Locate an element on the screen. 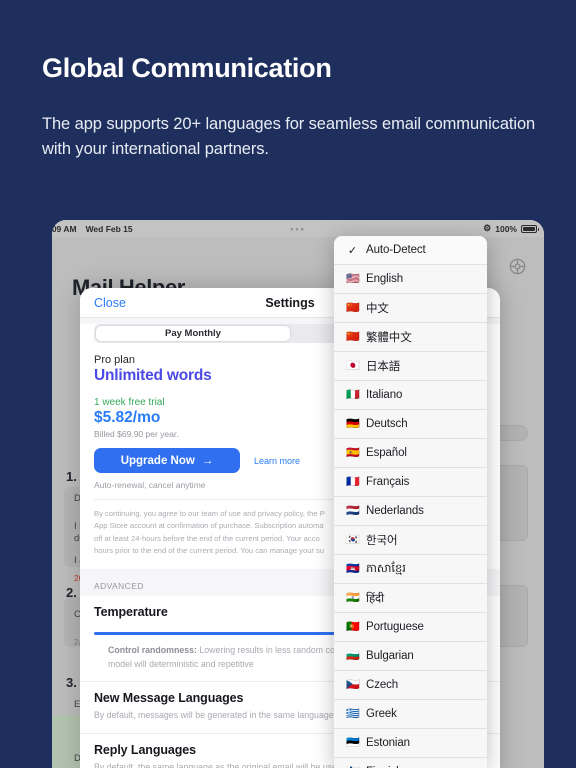 The width and height of the screenshot is (576, 768). language-item-8: 🇫🇷 Français is located at coordinates (410, 482).